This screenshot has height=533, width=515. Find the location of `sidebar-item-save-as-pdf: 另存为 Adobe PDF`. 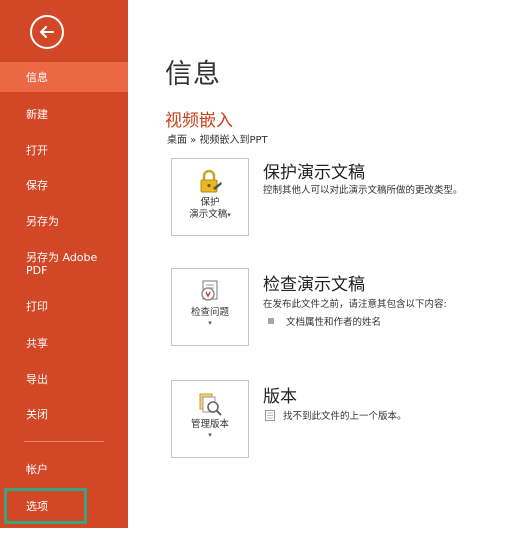

sidebar-item-save-as-pdf: 另存为 Adobe PDF is located at coordinates (64, 264).